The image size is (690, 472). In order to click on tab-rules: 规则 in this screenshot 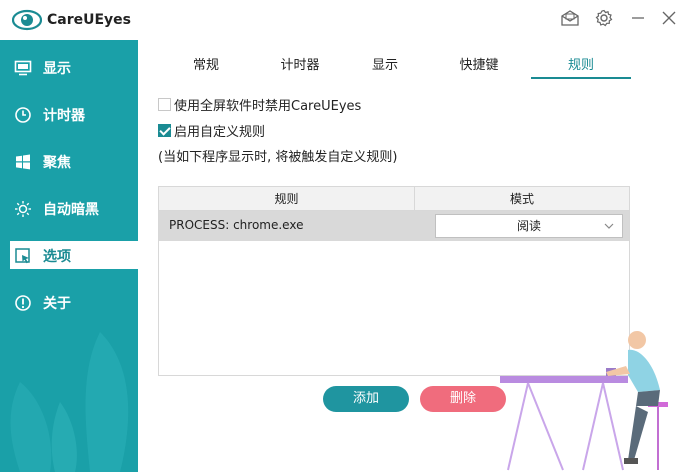, I will do `click(581, 63)`.